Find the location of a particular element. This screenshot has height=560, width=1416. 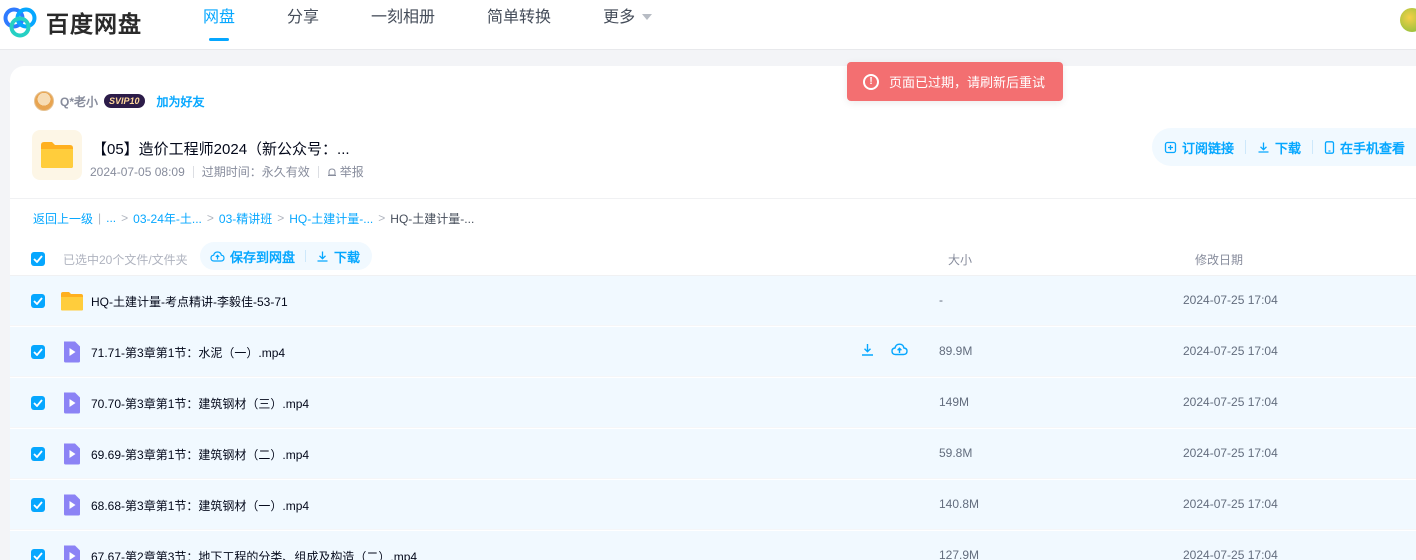

row-save-button is located at coordinates (899, 352).